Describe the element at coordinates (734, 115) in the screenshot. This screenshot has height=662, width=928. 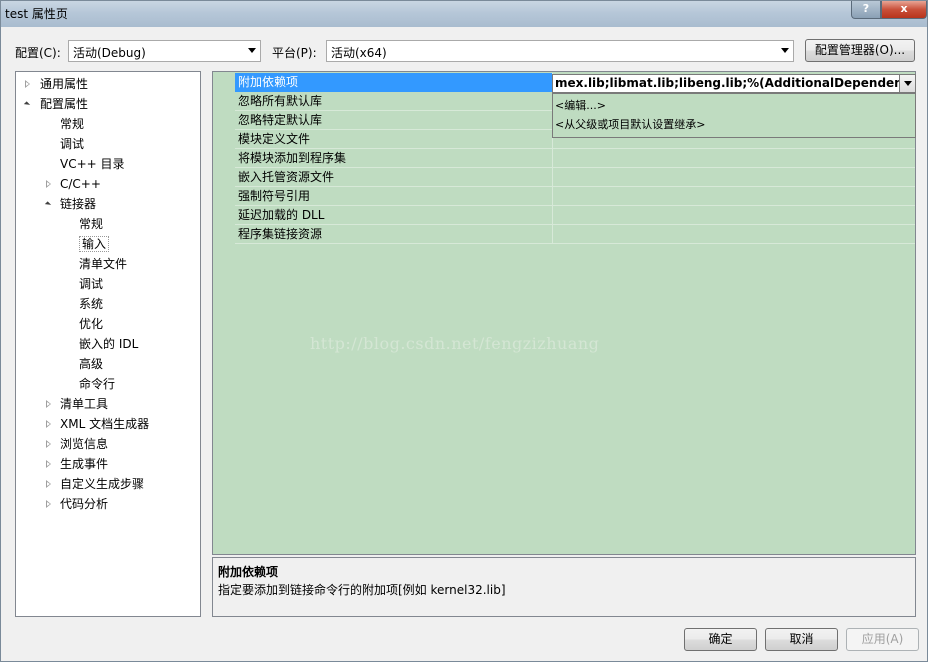
I see `value-dropdown-list: <编辑...> <从父级或项目默认设置继承>` at that location.